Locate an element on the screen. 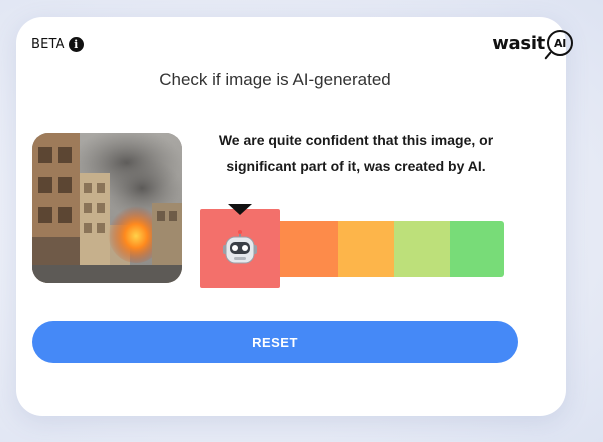 The width and height of the screenshot is (603, 442). logo-badge-text: AI is located at coordinates (559, 43).